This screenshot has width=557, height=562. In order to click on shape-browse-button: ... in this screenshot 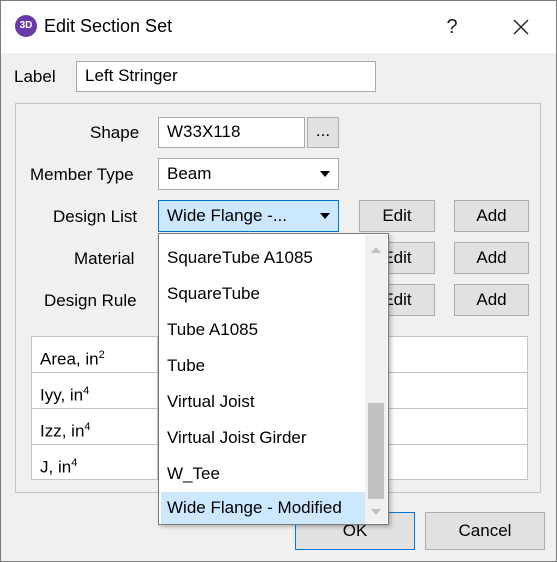, I will do `click(323, 132)`.